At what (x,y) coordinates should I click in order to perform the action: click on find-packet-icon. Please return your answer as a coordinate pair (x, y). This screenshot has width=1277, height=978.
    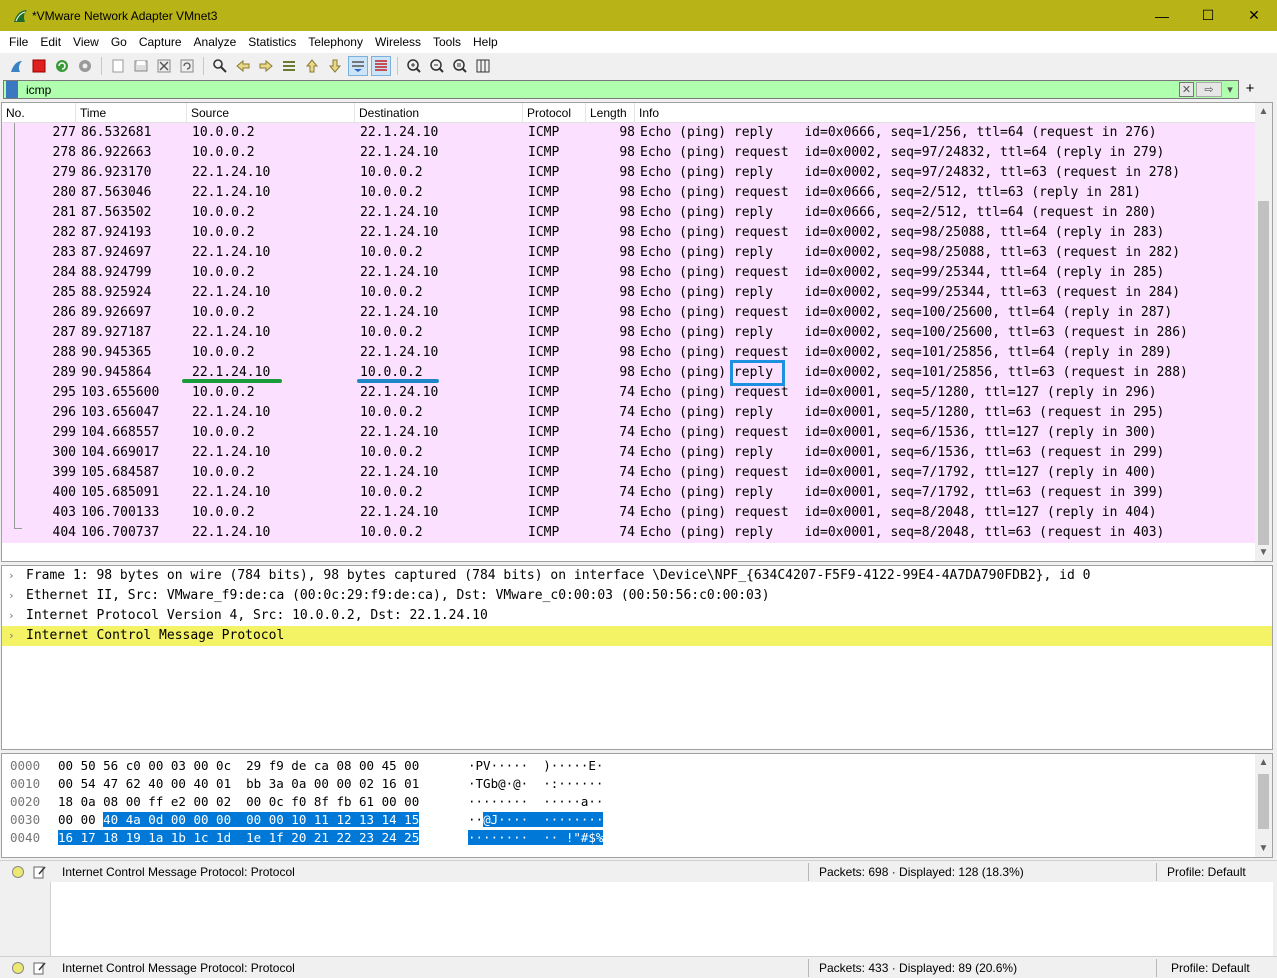
    Looking at the image, I should click on (220, 66).